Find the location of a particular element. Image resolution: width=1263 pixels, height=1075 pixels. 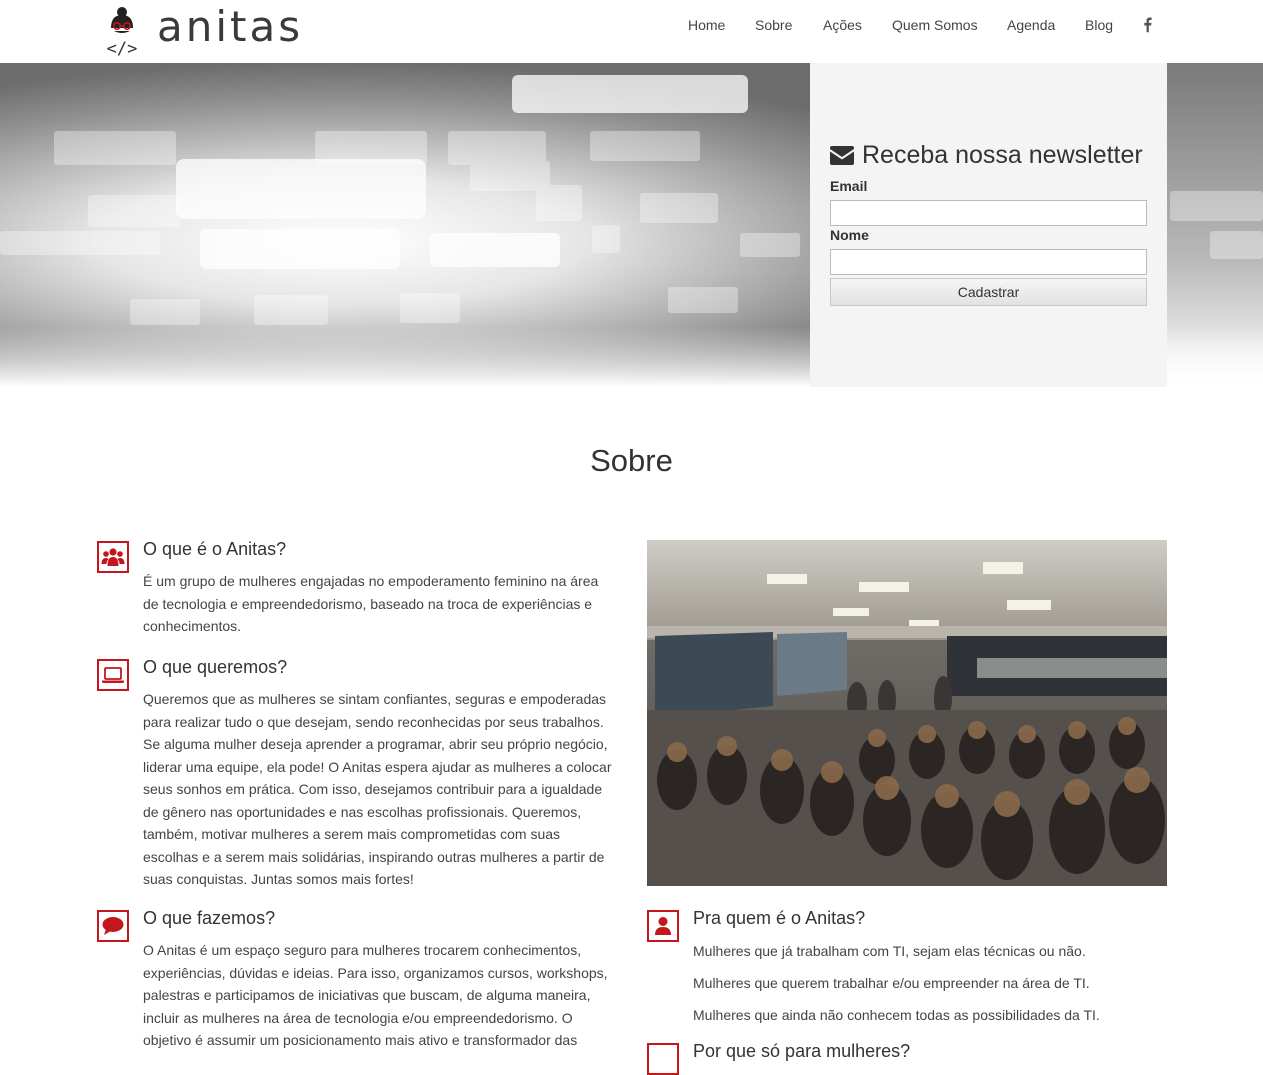

nav-quem-somos: Quem Somos is located at coordinates (935, 25).